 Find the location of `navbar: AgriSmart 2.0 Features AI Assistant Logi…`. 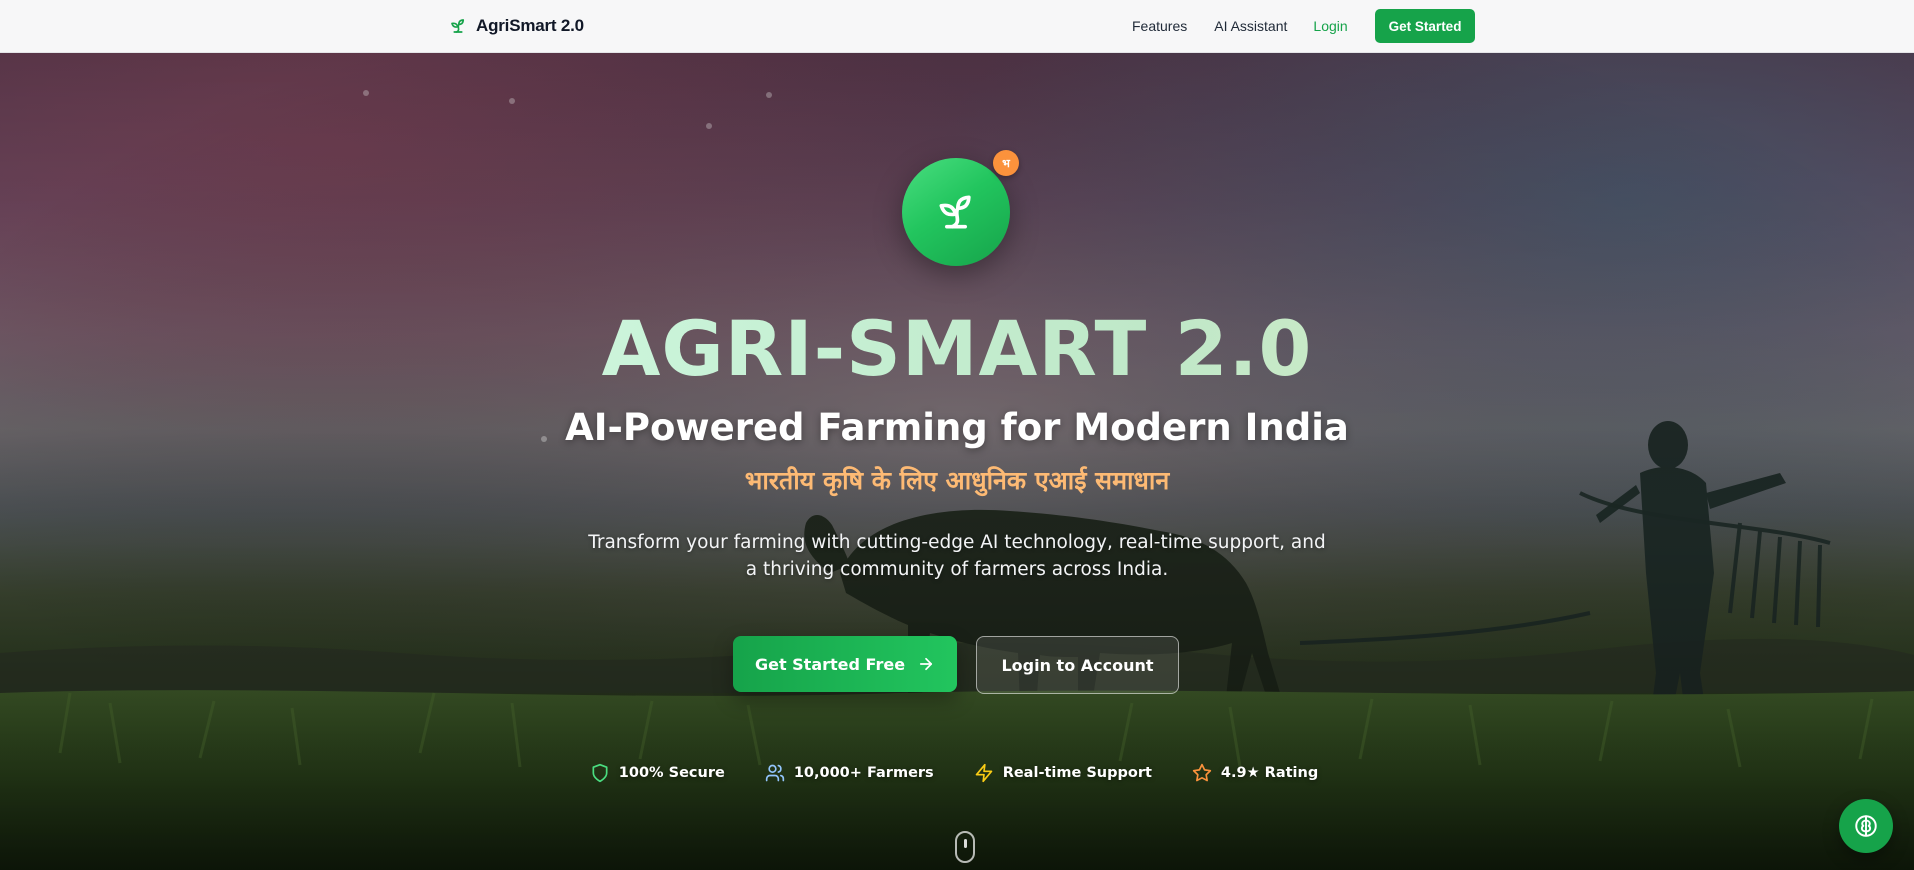

navbar: AgriSmart 2.0 Features AI Assistant Logi… is located at coordinates (957, 26).